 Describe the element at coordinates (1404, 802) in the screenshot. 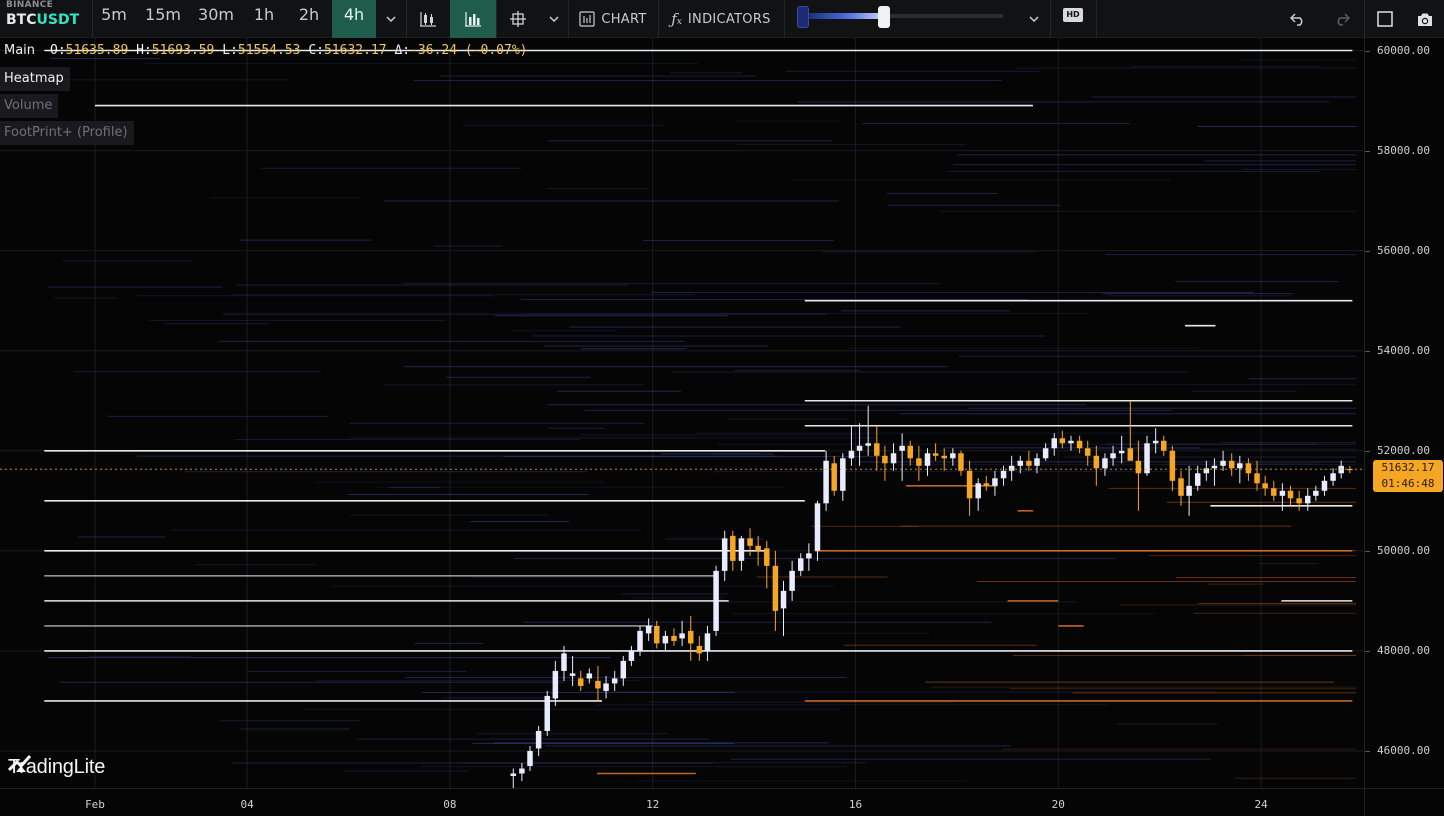

I see `axis-corner` at that location.